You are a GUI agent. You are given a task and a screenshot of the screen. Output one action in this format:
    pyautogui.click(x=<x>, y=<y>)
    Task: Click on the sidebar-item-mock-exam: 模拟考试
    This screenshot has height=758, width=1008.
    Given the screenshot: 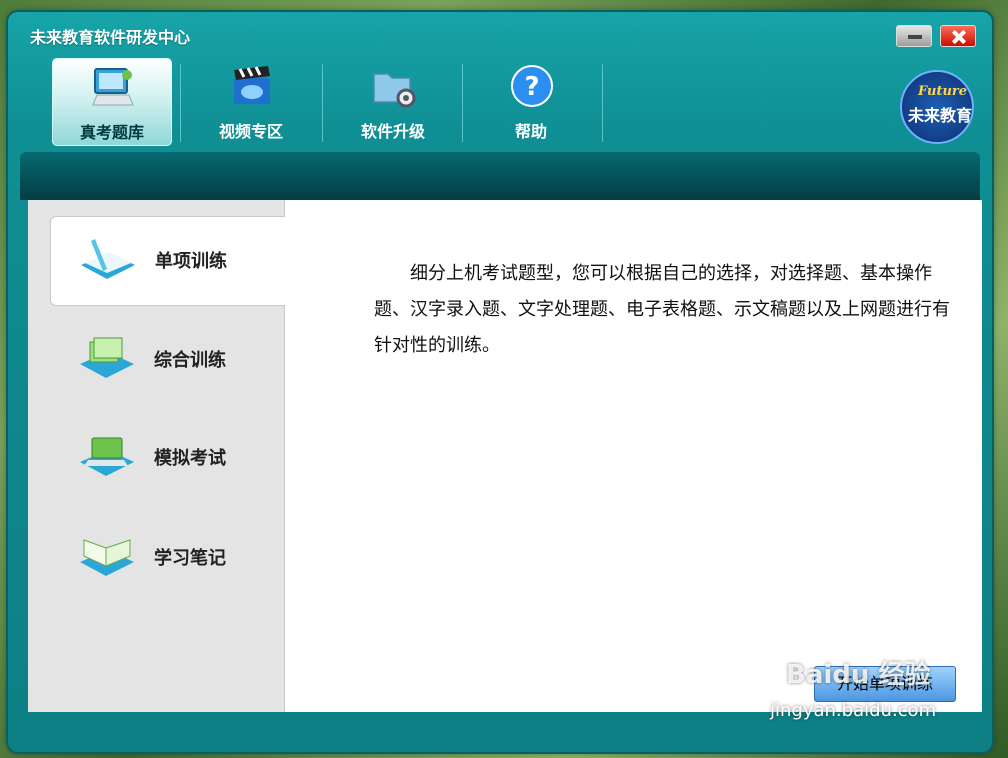 What is the action you would take?
    pyautogui.click(x=167, y=458)
    